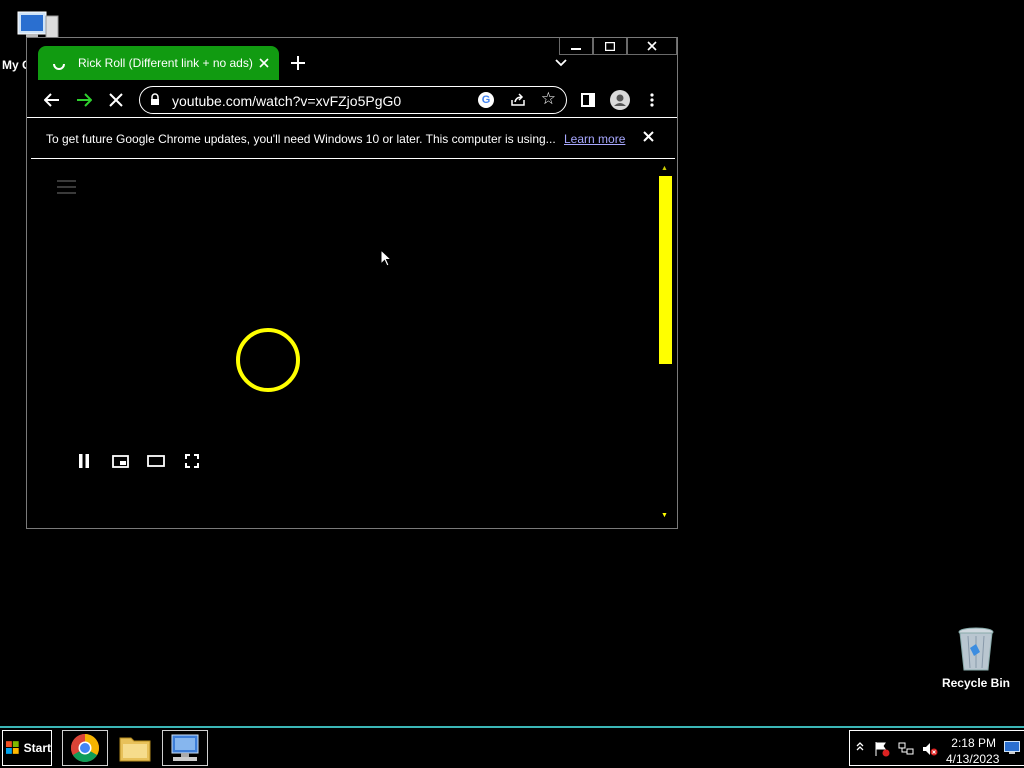  I want to click on miniplayer-icon, so click(120, 461).